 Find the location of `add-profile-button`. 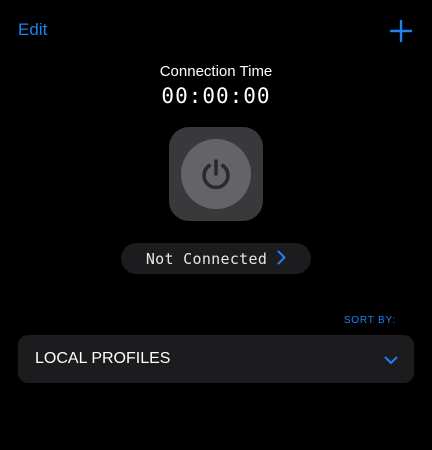

add-profile-button is located at coordinates (401, 31).